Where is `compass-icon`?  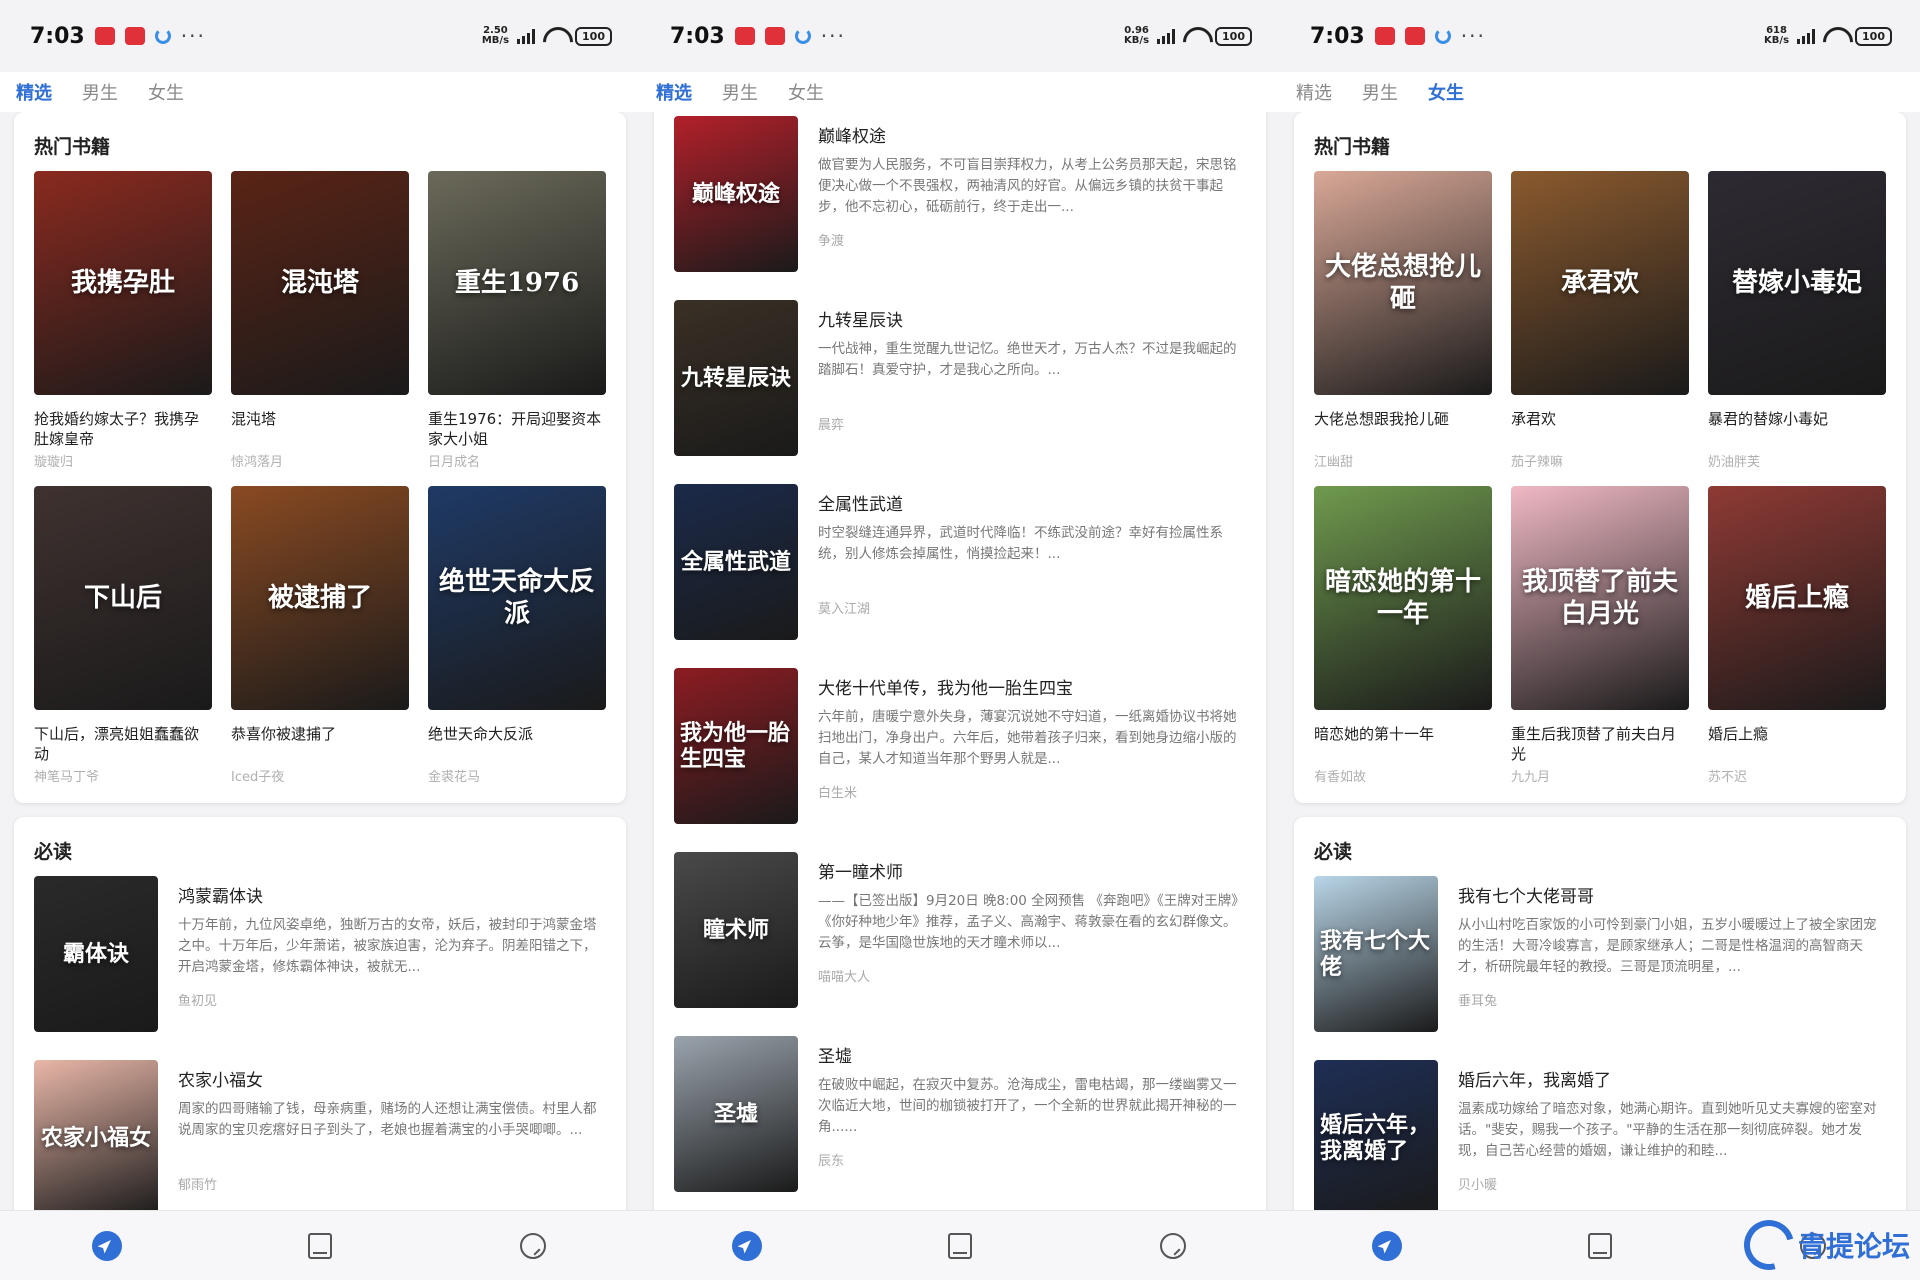 compass-icon is located at coordinates (746, 1245).